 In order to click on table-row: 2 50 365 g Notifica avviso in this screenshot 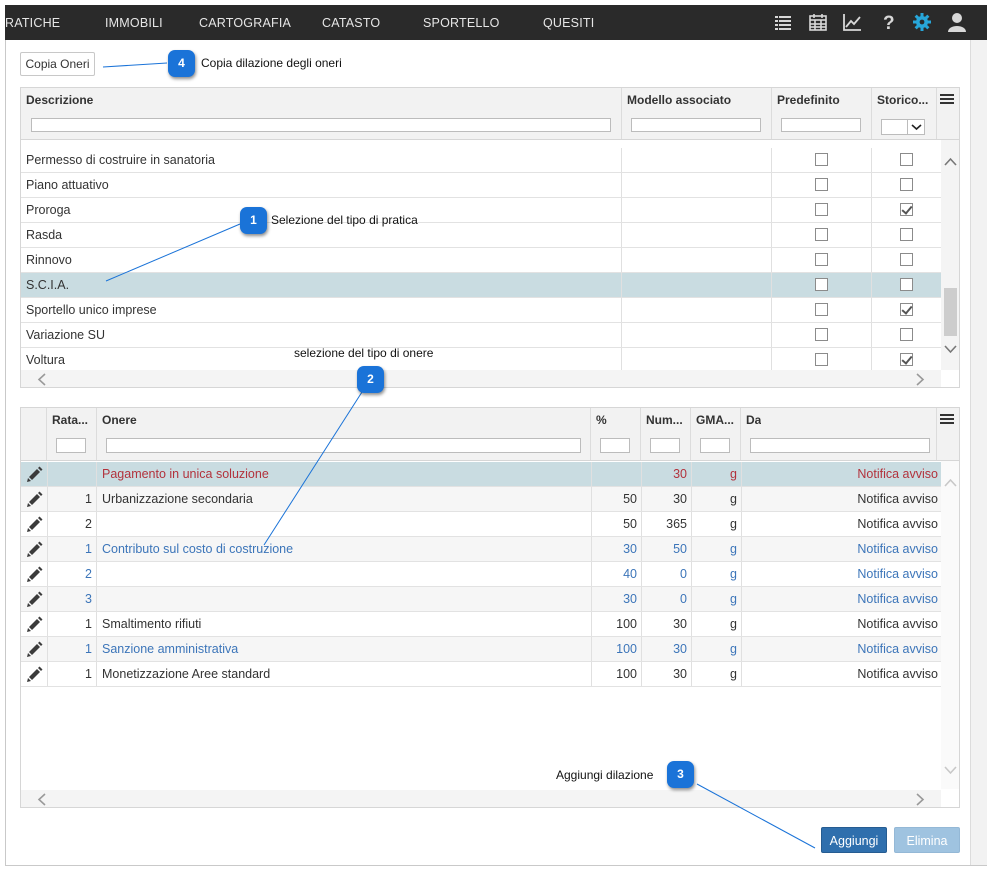, I will do `click(481, 524)`.